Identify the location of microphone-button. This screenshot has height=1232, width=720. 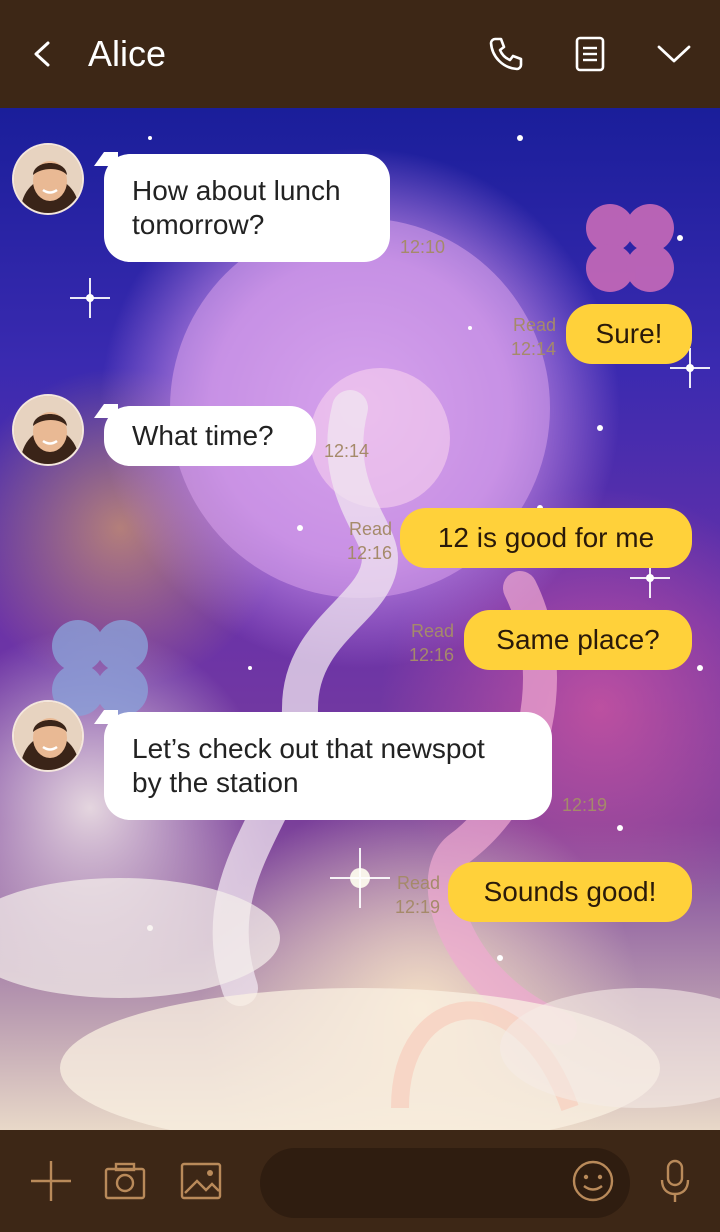
(675, 1181).